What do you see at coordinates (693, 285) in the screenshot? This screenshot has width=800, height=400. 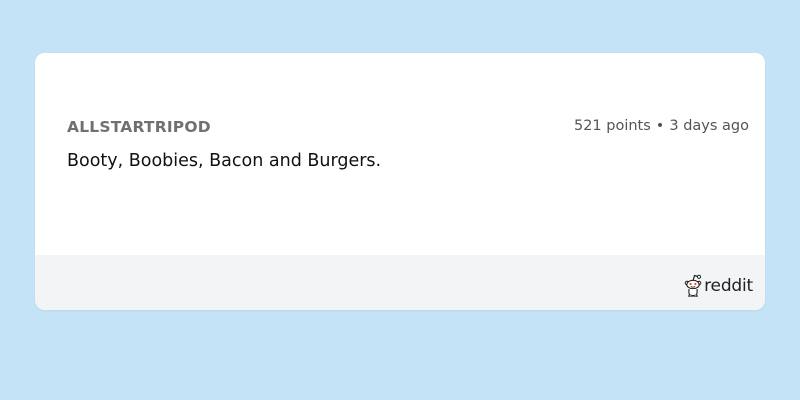 I see `reddit-alien-icon` at bounding box center [693, 285].